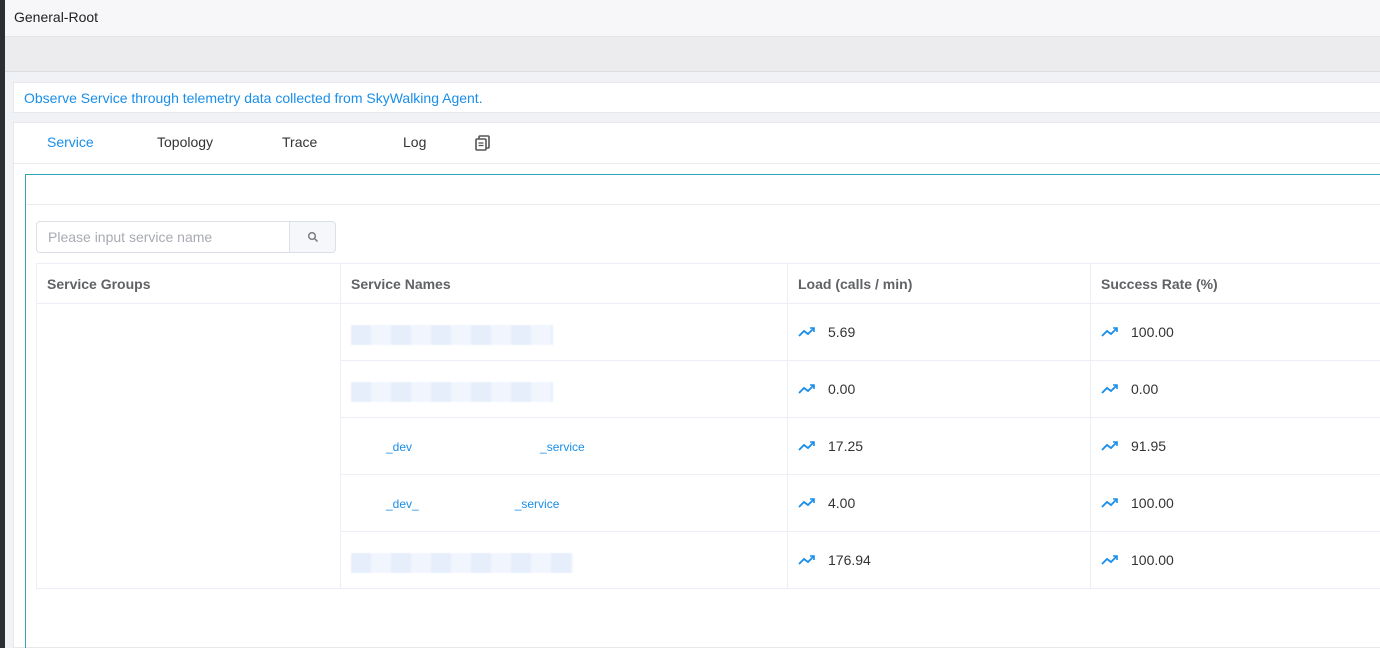 The image size is (1380, 648). Describe the element at coordinates (703, 190) in the screenshot. I see `content-header` at that location.